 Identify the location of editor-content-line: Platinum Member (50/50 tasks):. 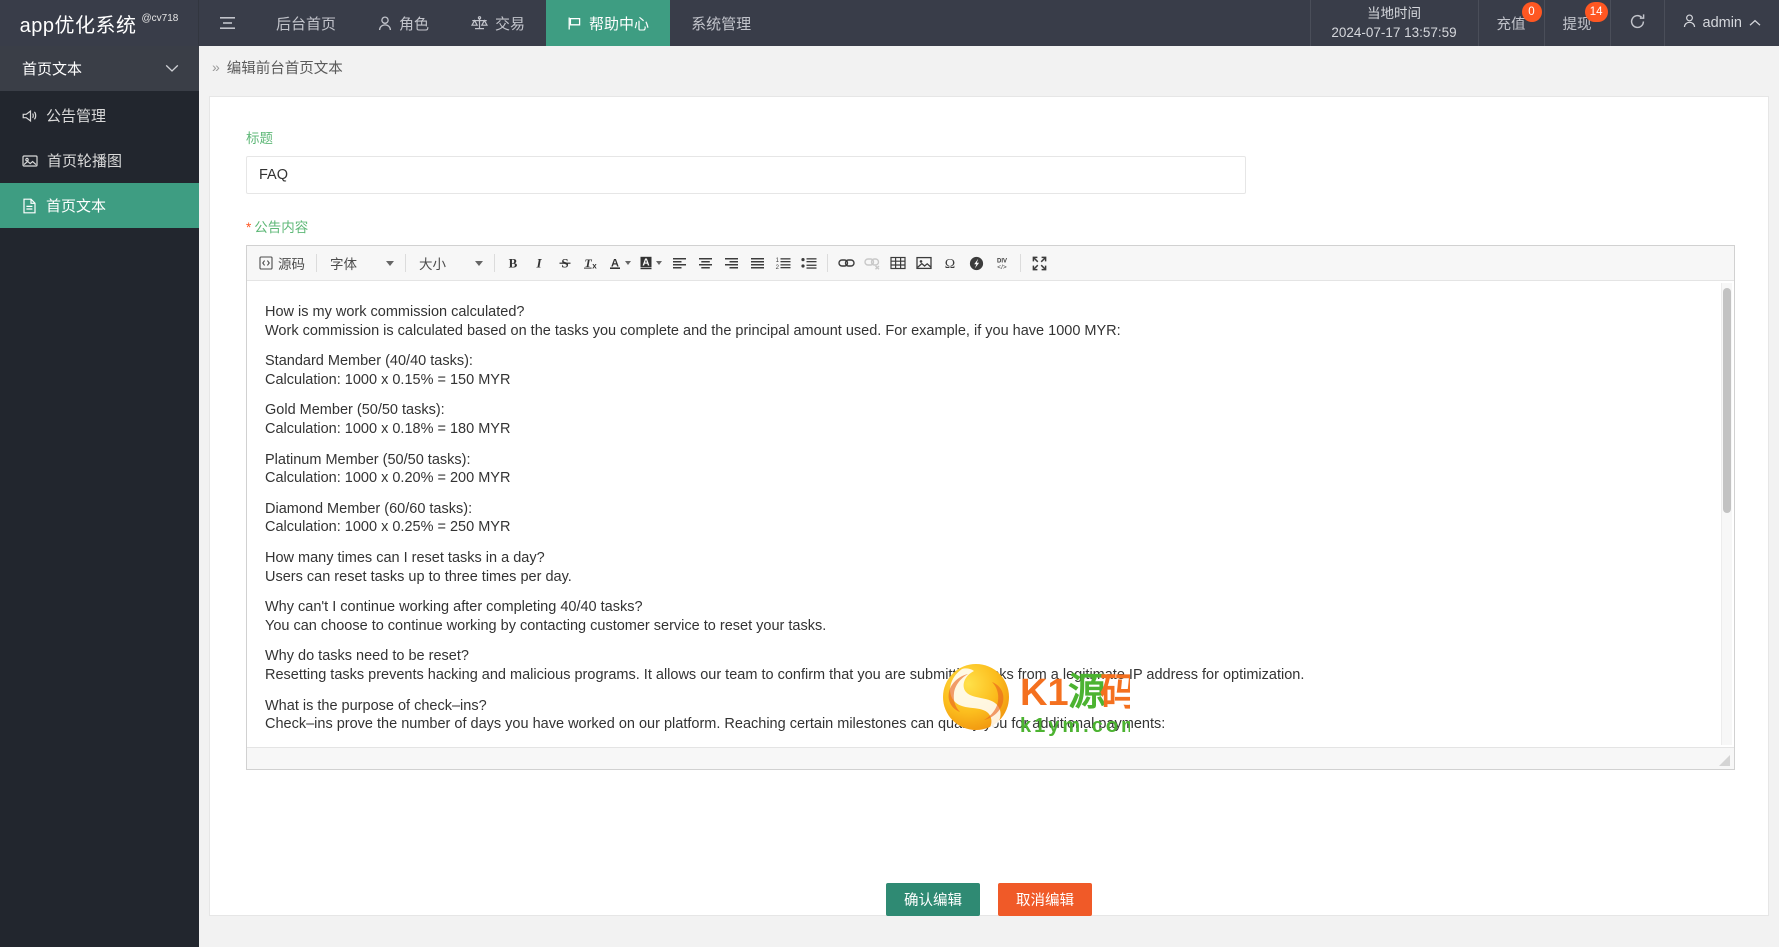
(368, 459).